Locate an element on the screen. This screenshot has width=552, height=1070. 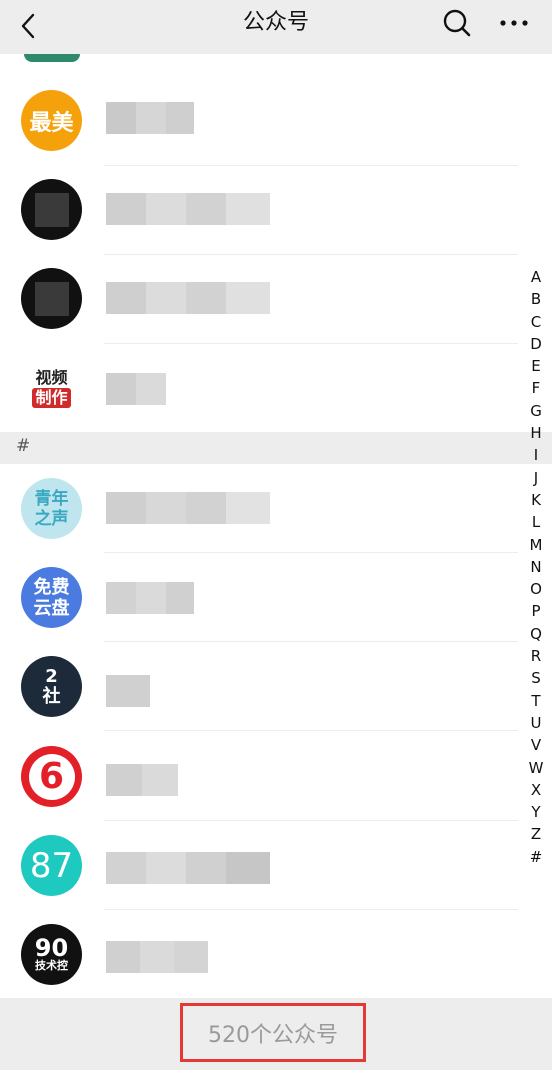
account-avatar: 6 is located at coordinates (51, 776).